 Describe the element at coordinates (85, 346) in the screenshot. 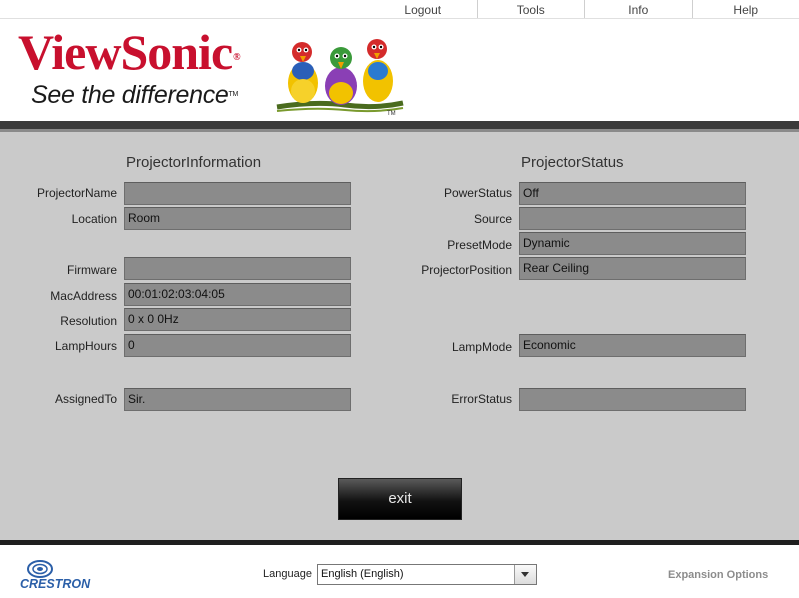

I see `lamp-hours-label: LampHours` at that location.